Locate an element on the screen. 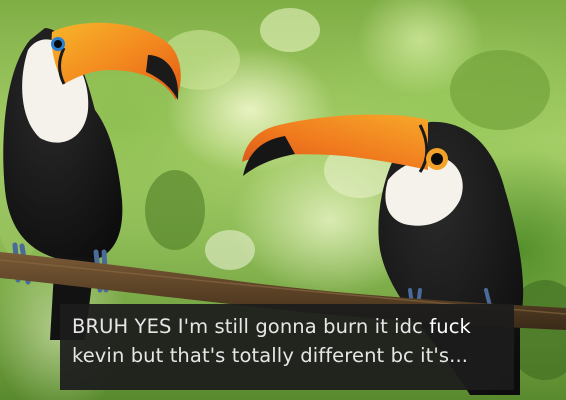 The image size is (566, 400). caption-text-line1: BRUH YES I'm still gonna burn it idc is located at coordinates (251, 326).